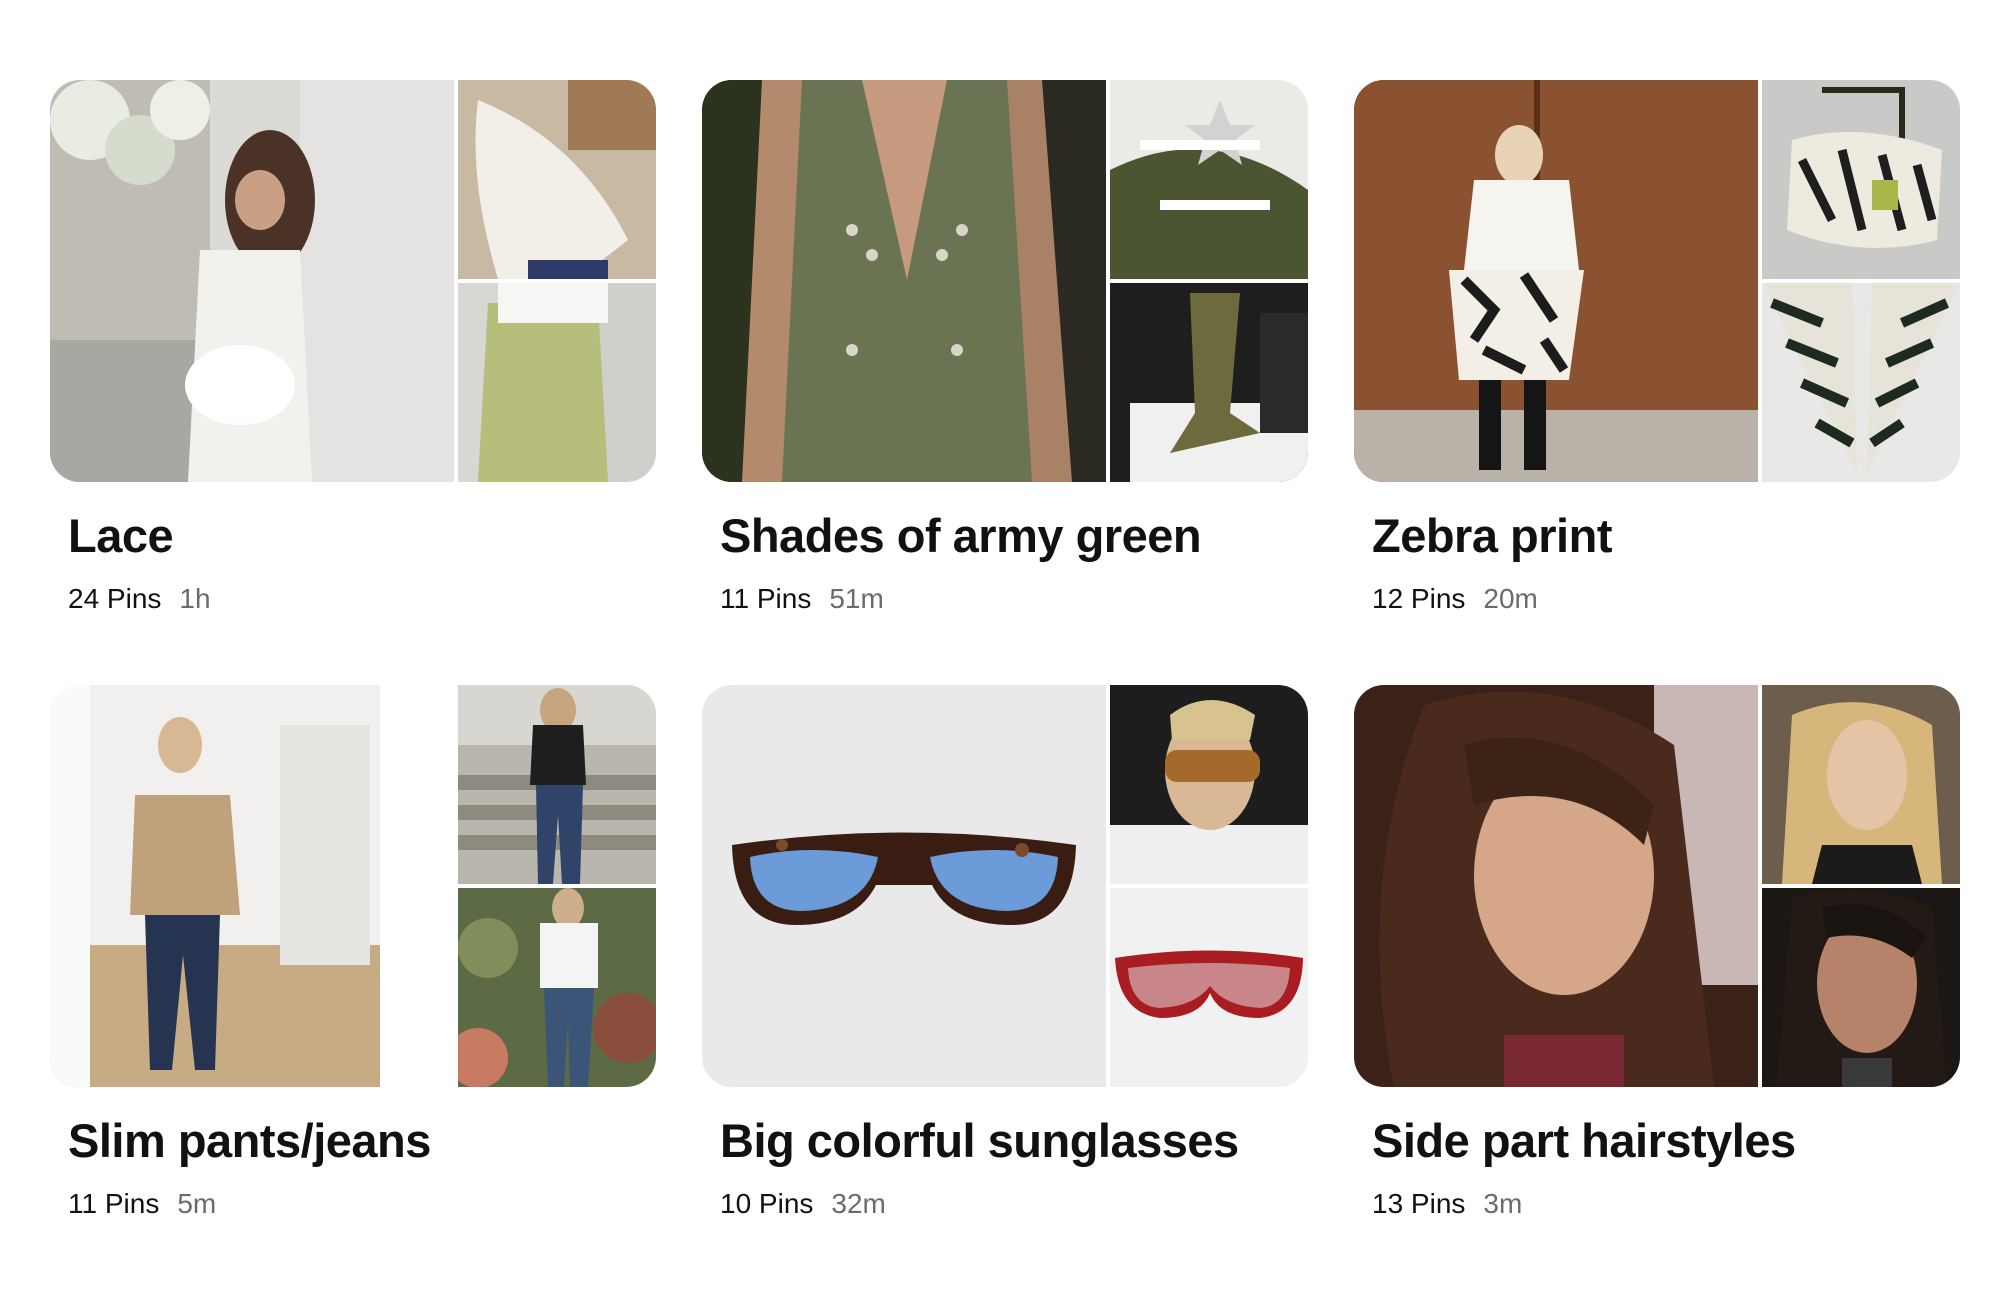 The height and width of the screenshot is (1290, 2006). Describe the element at coordinates (1666, 536) in the screenshot. I see `board-title: Zebra print` at that location.